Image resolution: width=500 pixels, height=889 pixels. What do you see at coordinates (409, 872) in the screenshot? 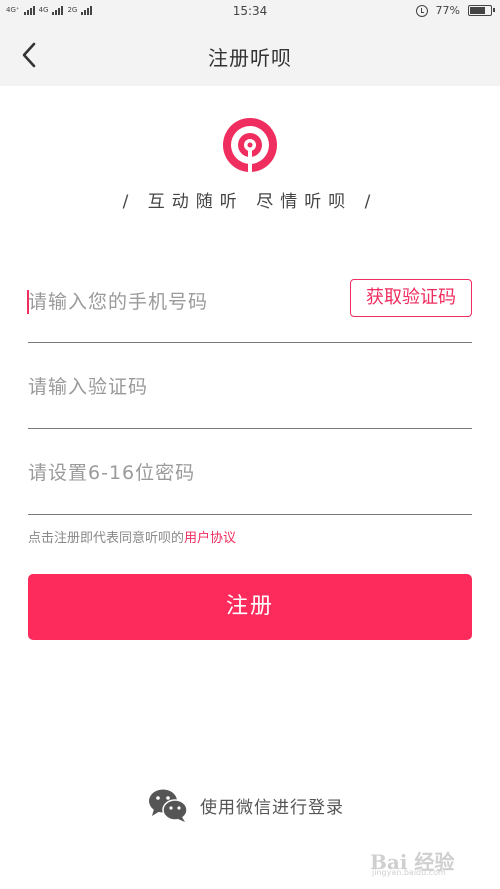
I see `watermark-url: jingyan.baidu.com` at bounding box center [409, 872].